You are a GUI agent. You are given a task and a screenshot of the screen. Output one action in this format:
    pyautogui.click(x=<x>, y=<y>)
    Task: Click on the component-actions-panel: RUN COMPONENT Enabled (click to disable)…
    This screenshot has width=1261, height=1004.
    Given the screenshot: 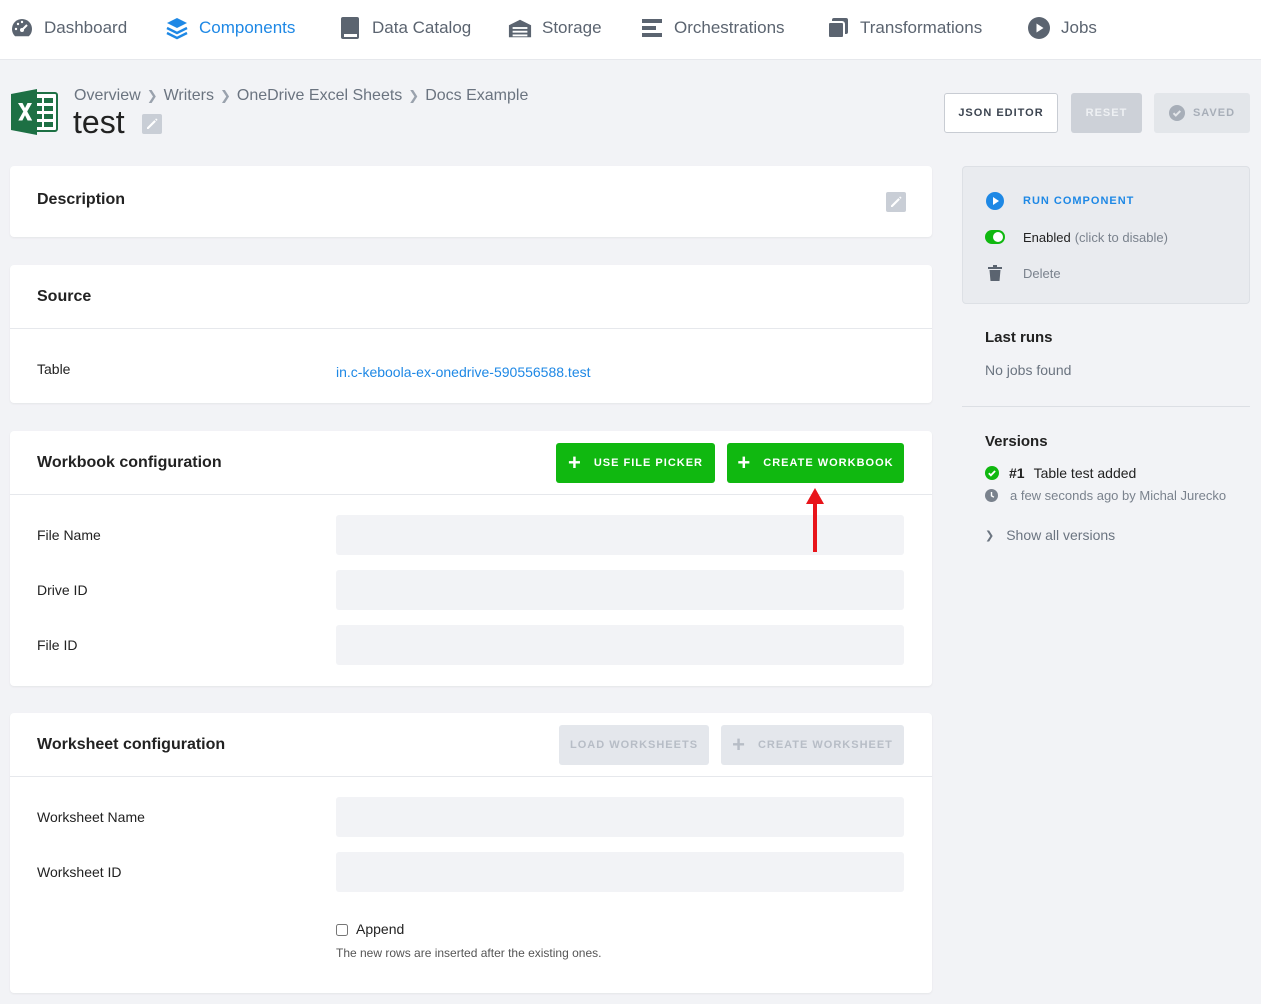 What is the action you would take?
    pyautogui.click(x=1106, y=235)
    